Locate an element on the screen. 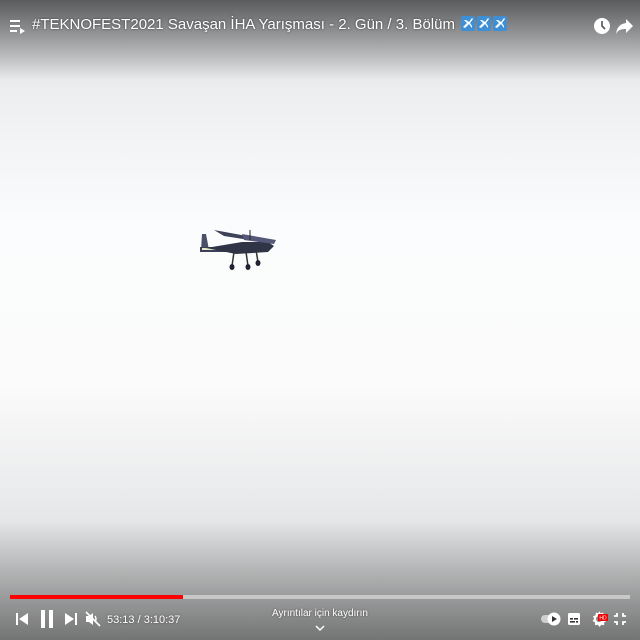  progress-bar is located at coordinates (320, 597).